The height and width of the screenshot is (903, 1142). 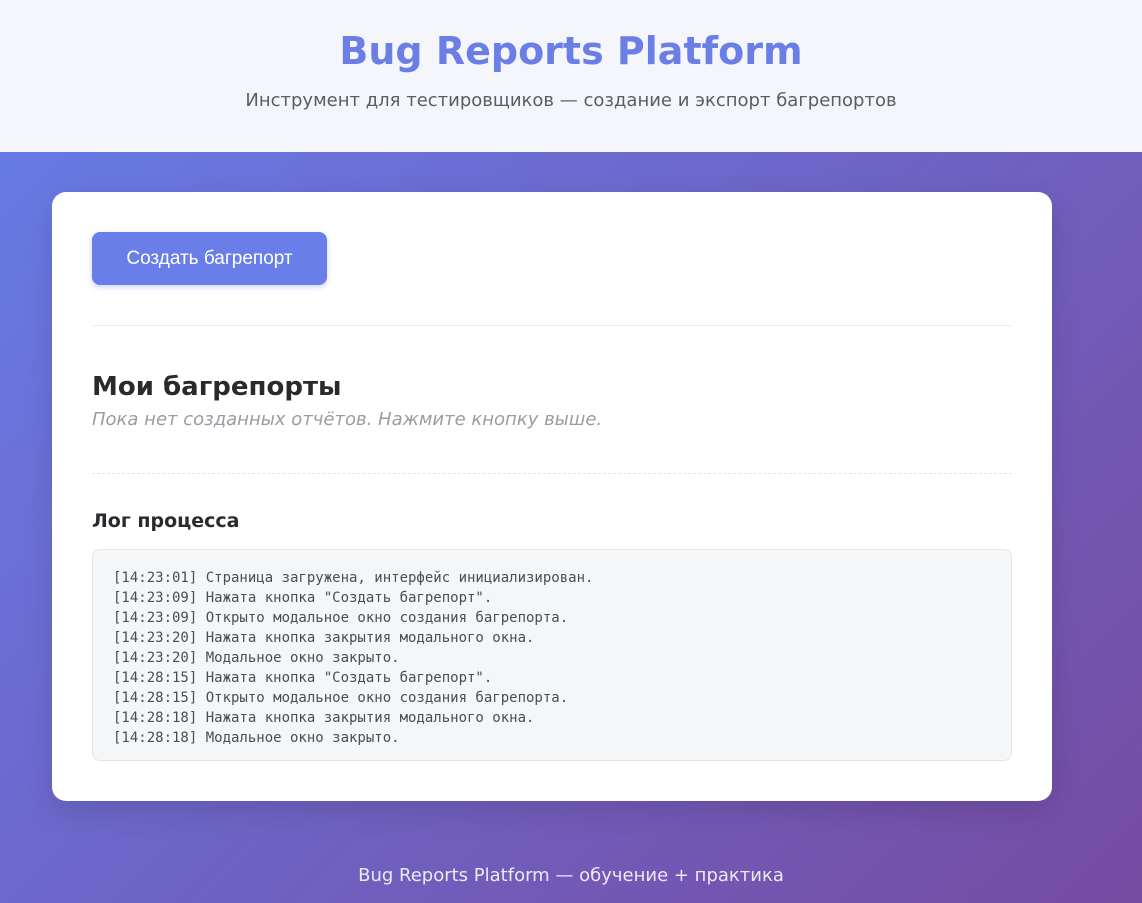 What do you see at coordinates (552, 473) in the screenshot?
I see `section-divider-dashed` at bounding box center [552, 473].